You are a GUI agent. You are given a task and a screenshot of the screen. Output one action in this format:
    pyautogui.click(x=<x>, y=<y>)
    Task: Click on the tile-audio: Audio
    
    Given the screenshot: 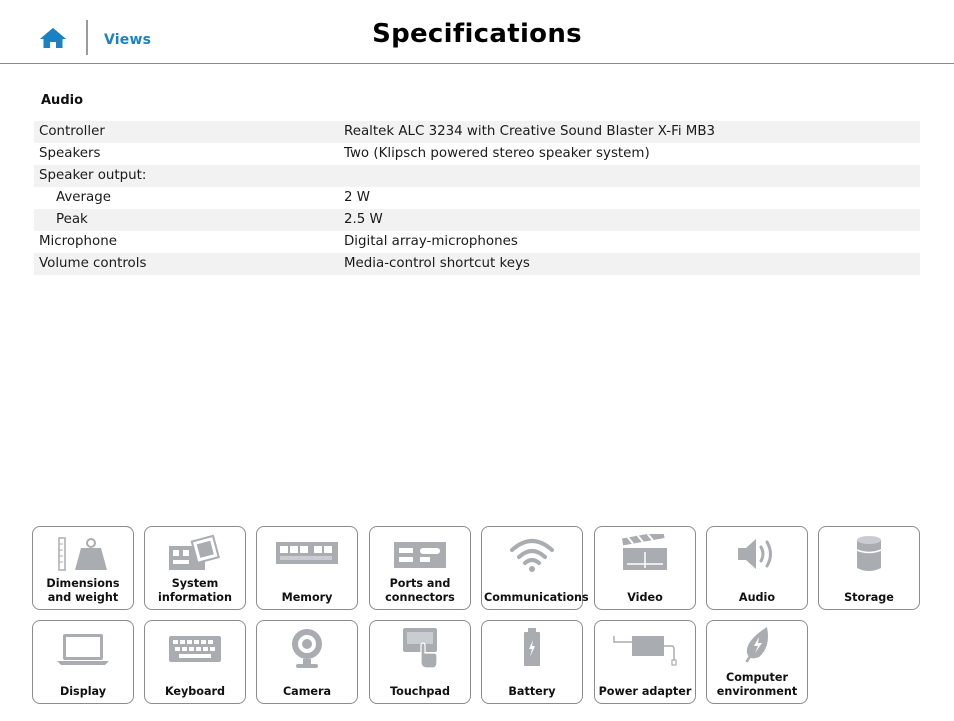 What is the action you would take?
    pyautogui.click(x=757, y=568)
    